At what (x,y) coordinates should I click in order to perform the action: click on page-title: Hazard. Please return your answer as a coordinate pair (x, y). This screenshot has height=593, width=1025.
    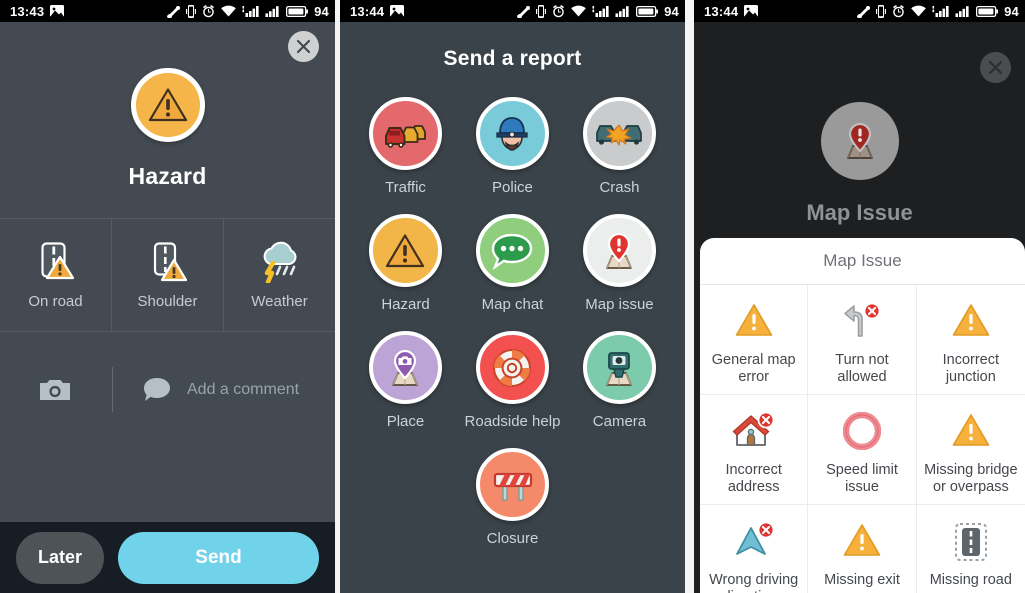
    Looking at the image, I should click on (167, 176).